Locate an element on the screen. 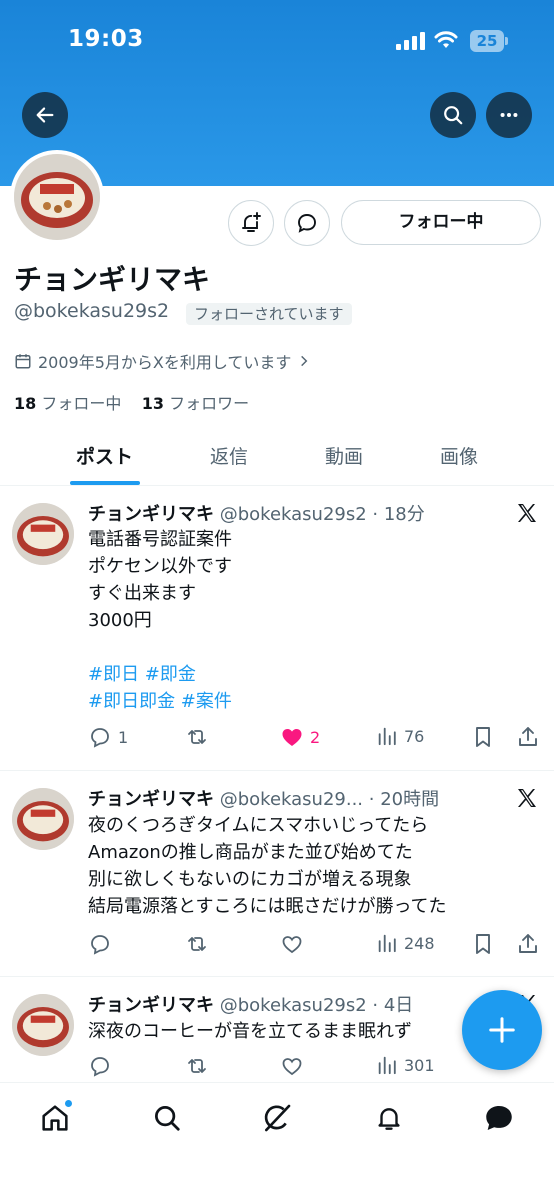 This screenshot has width=554, height=1200. chevron-right-icon is located at coordinates (304, 361).